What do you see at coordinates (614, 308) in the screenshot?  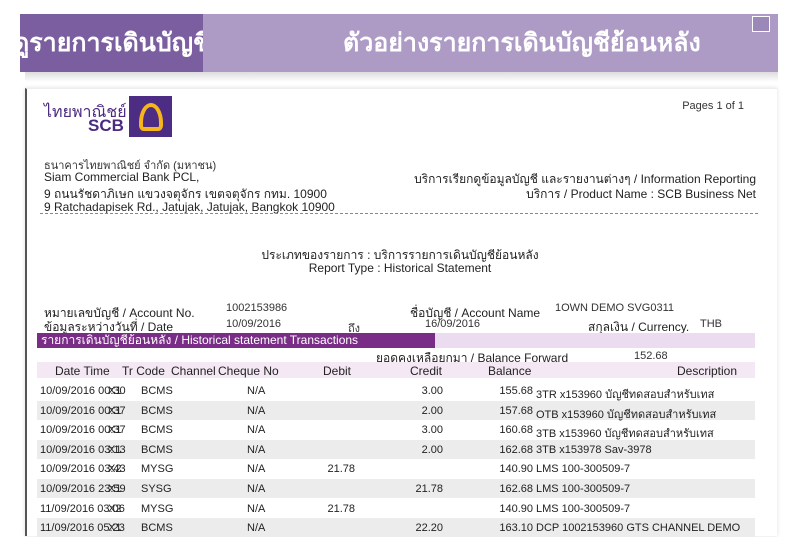 I see `account-name: 1OWN DEMO SVG0311` at bounding box center [614, 308].